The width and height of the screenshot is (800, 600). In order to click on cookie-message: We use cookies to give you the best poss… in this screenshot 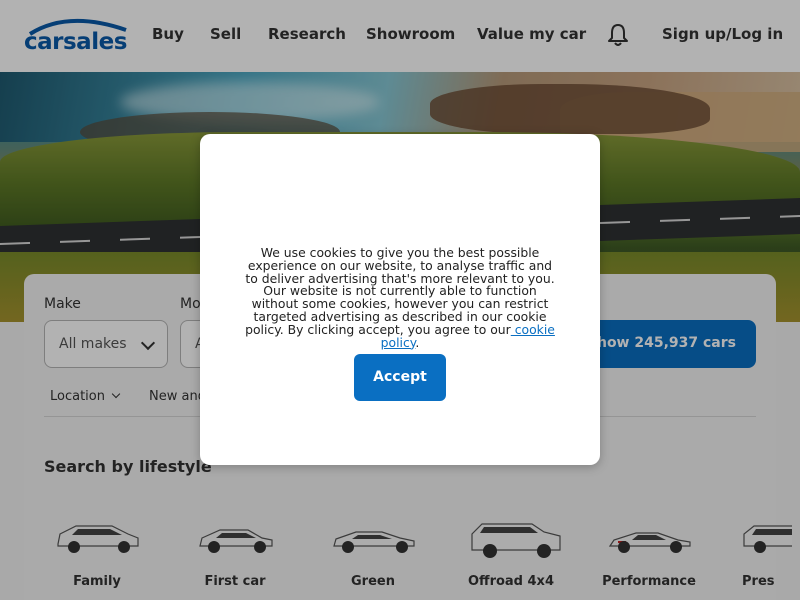, I will do `click(400, 297)`.